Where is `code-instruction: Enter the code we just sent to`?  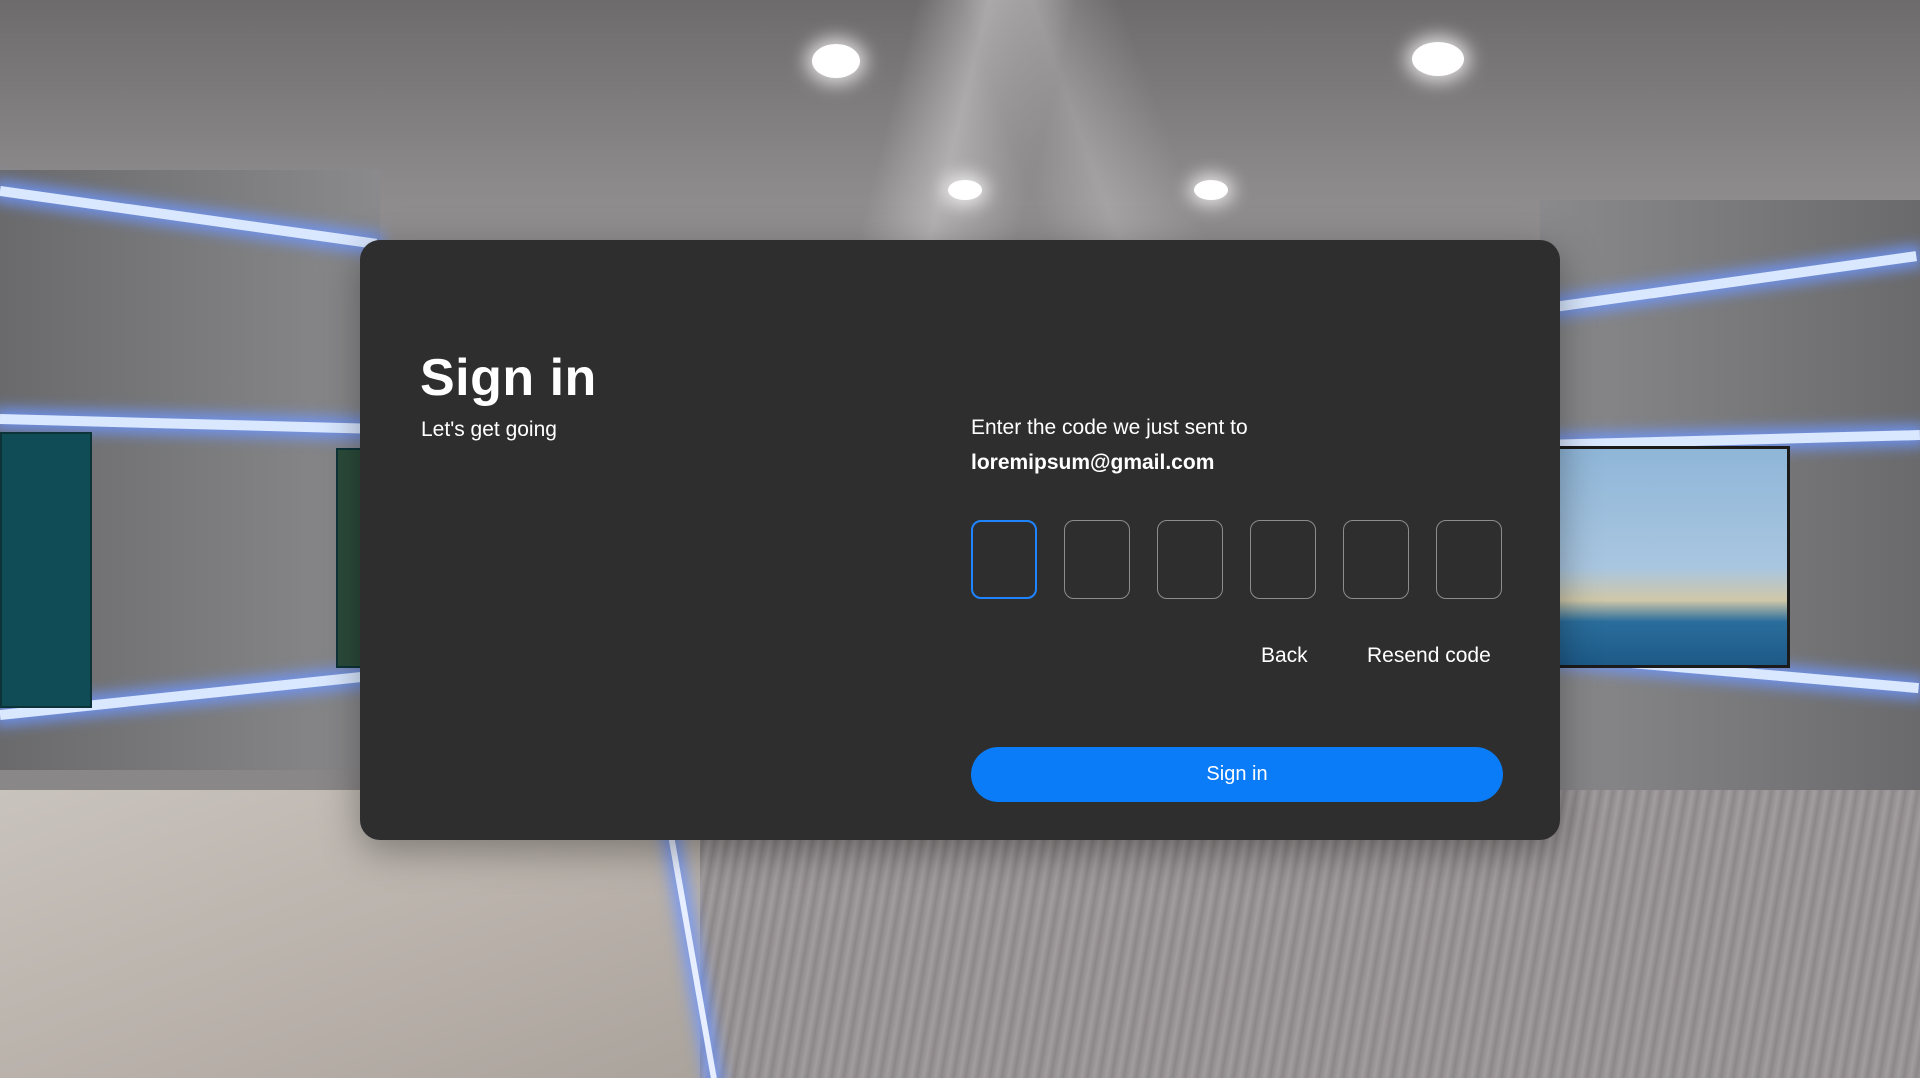 code-instruction: Enter the code we just sent to is located at coordinates (1109, 427).